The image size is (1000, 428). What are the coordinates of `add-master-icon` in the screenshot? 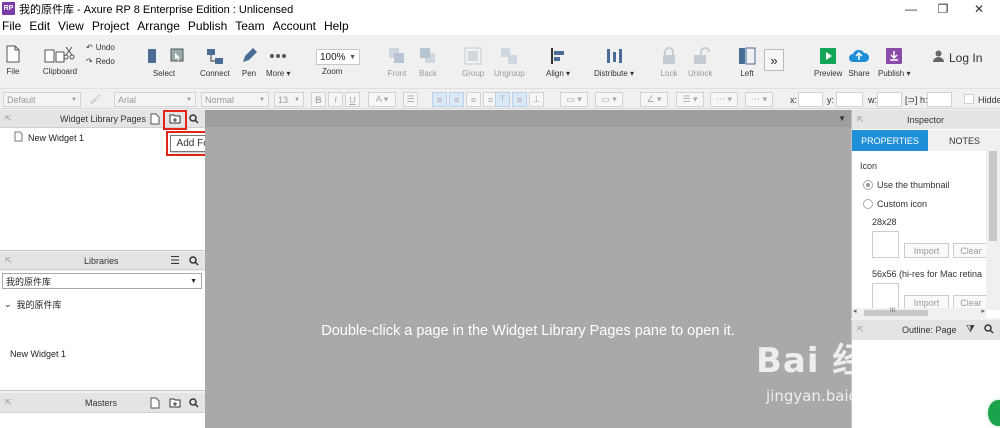 It's located at (155, 403).